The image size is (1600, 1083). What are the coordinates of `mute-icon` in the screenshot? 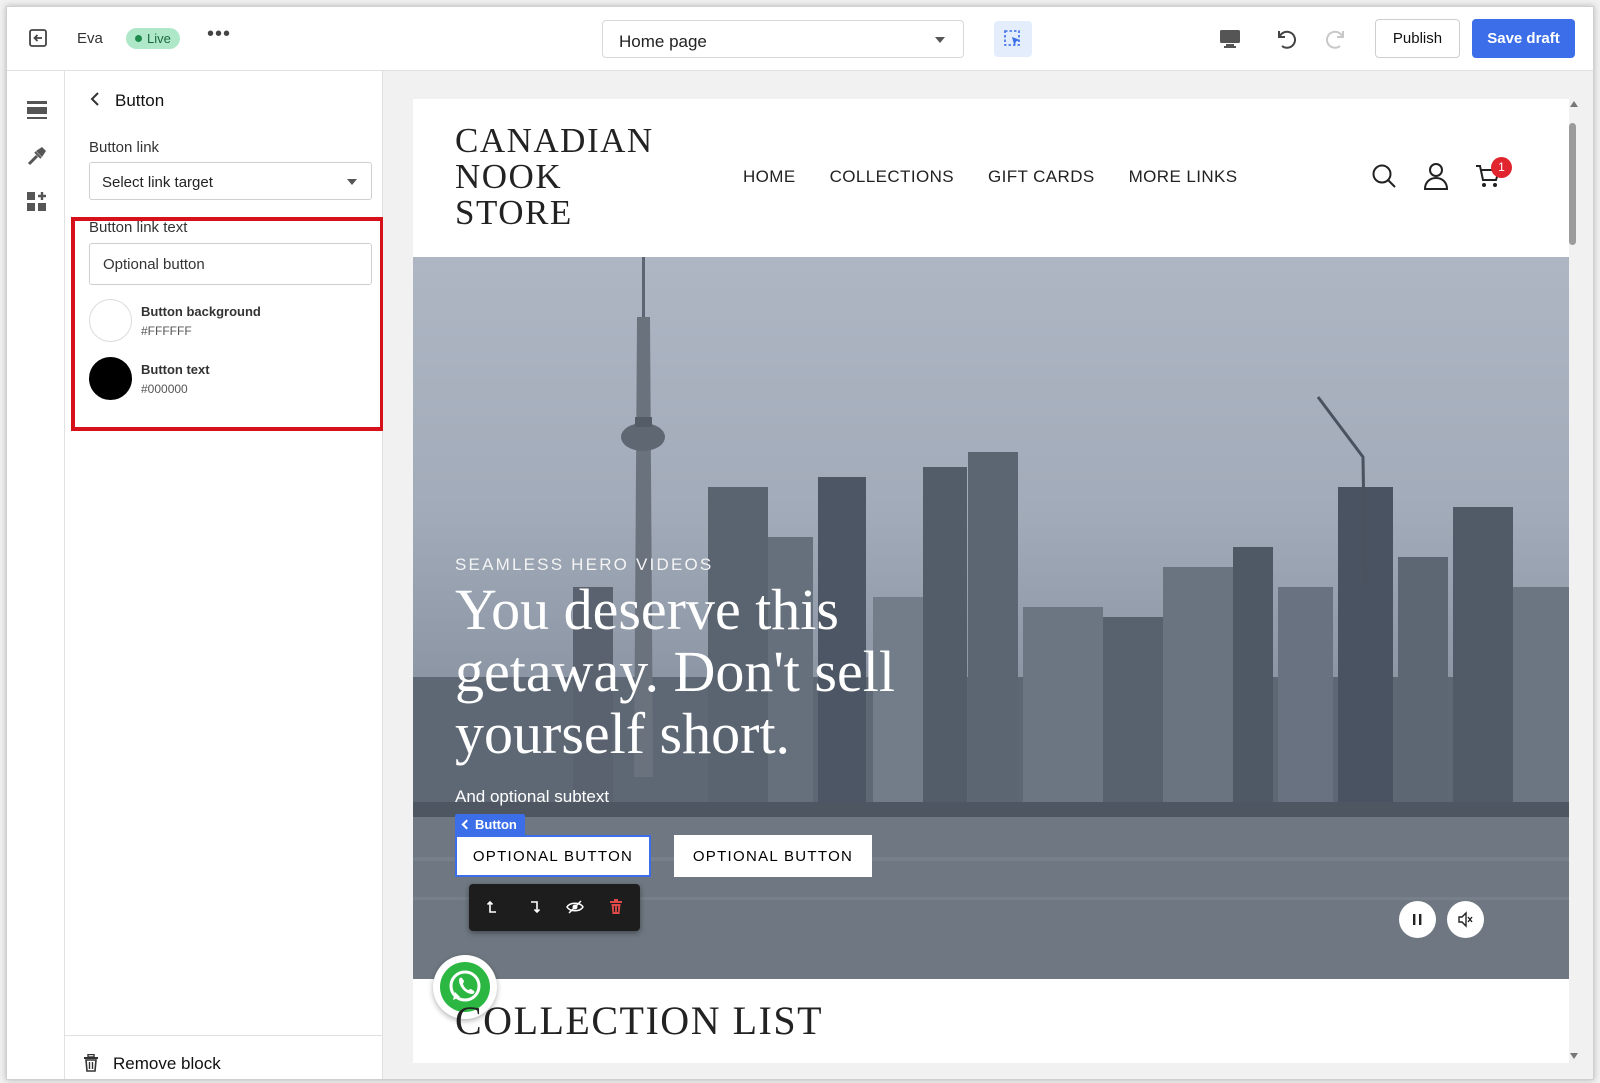 It's located at (1465, 919).